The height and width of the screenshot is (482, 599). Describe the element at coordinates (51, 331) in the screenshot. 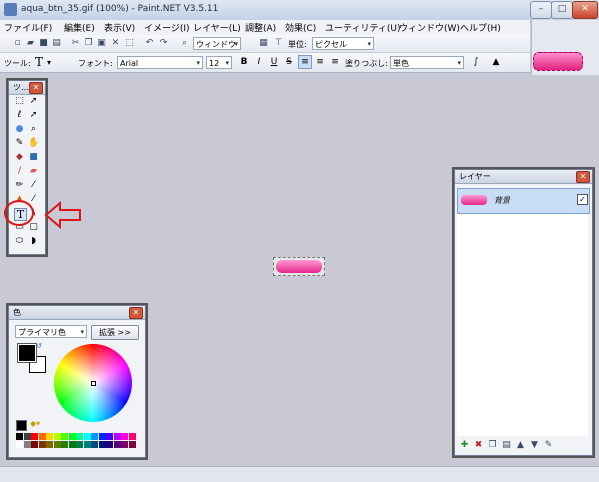

I see `color-mode-combo: プライマリ色 ▾` at that location.